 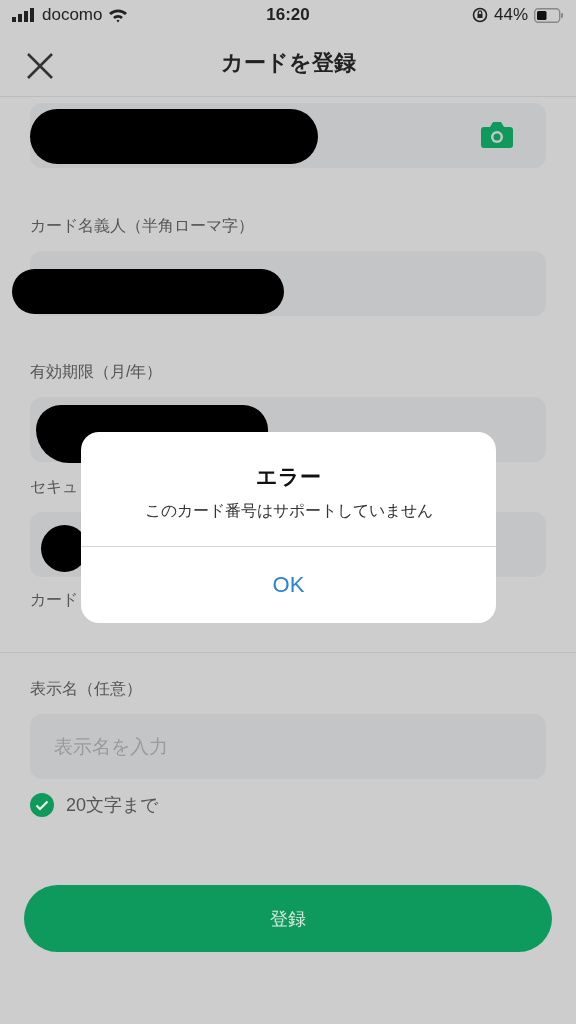 What do you see at coordinates (479, 15) in the screenshot?
I see `rotation-lock-icon` at bounding box center [479, 15].